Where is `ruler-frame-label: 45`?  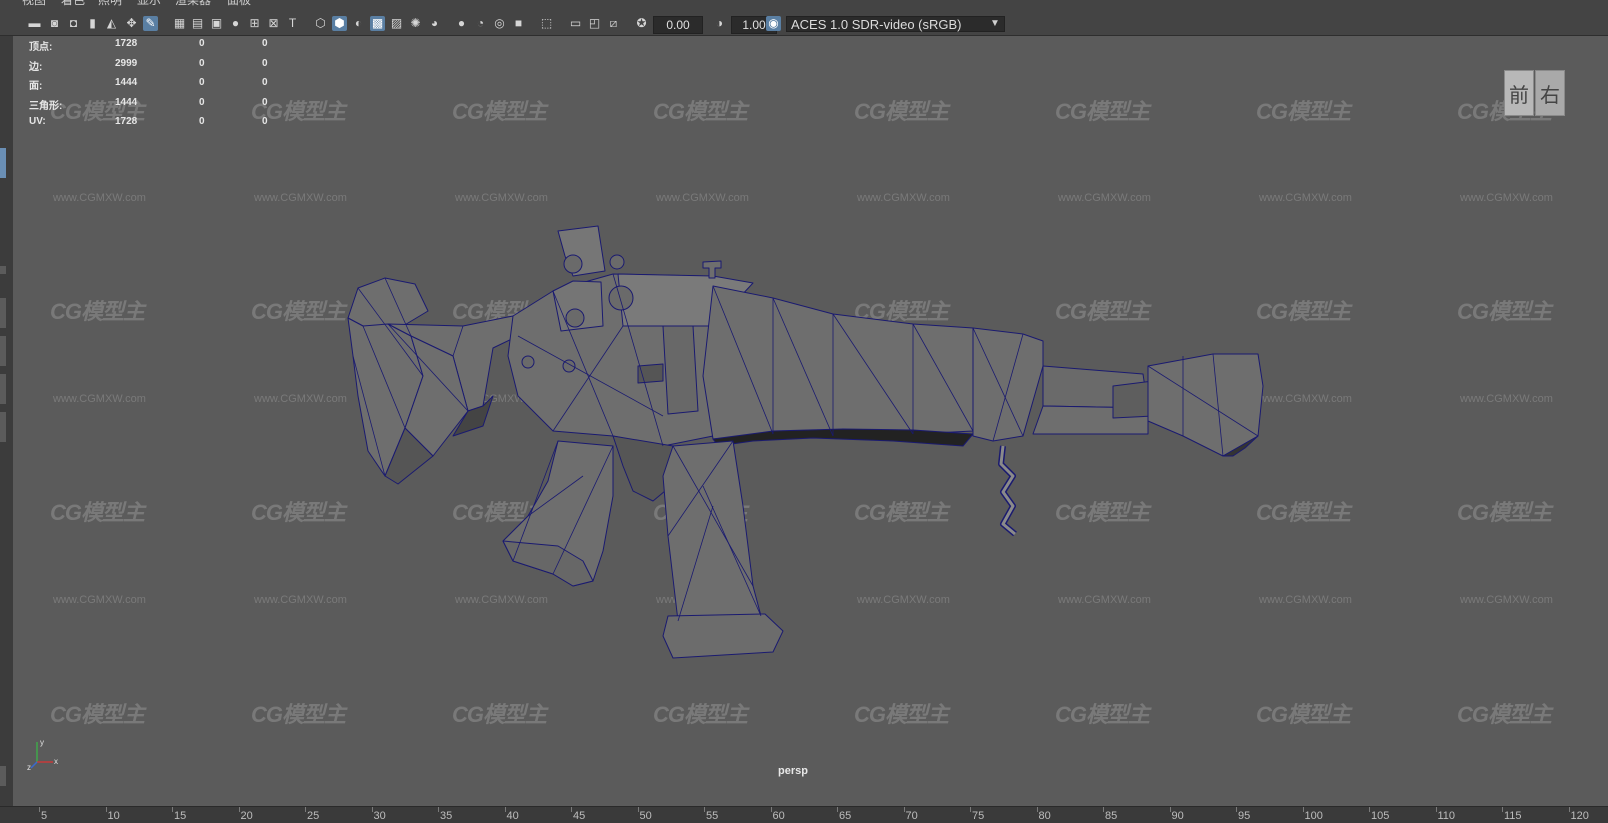 ruler-frame-label: 45 is located at coordinates (579, 816).